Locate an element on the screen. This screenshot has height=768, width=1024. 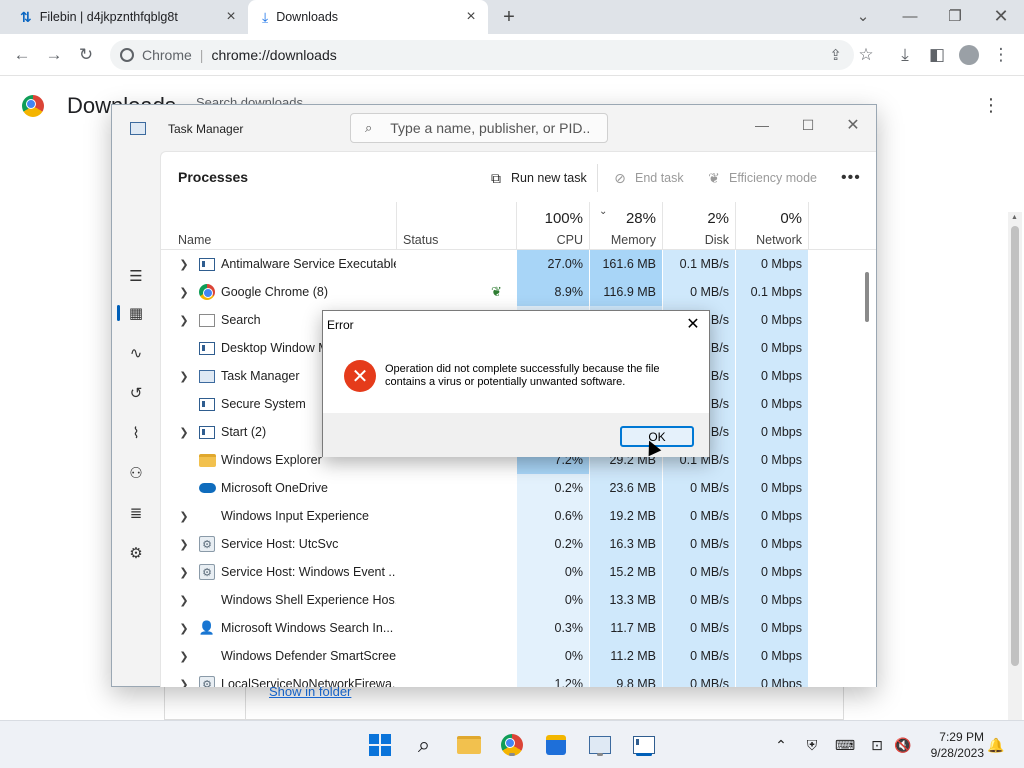
page-menu-icon: ⋮ is located at coordinates (991, 105).